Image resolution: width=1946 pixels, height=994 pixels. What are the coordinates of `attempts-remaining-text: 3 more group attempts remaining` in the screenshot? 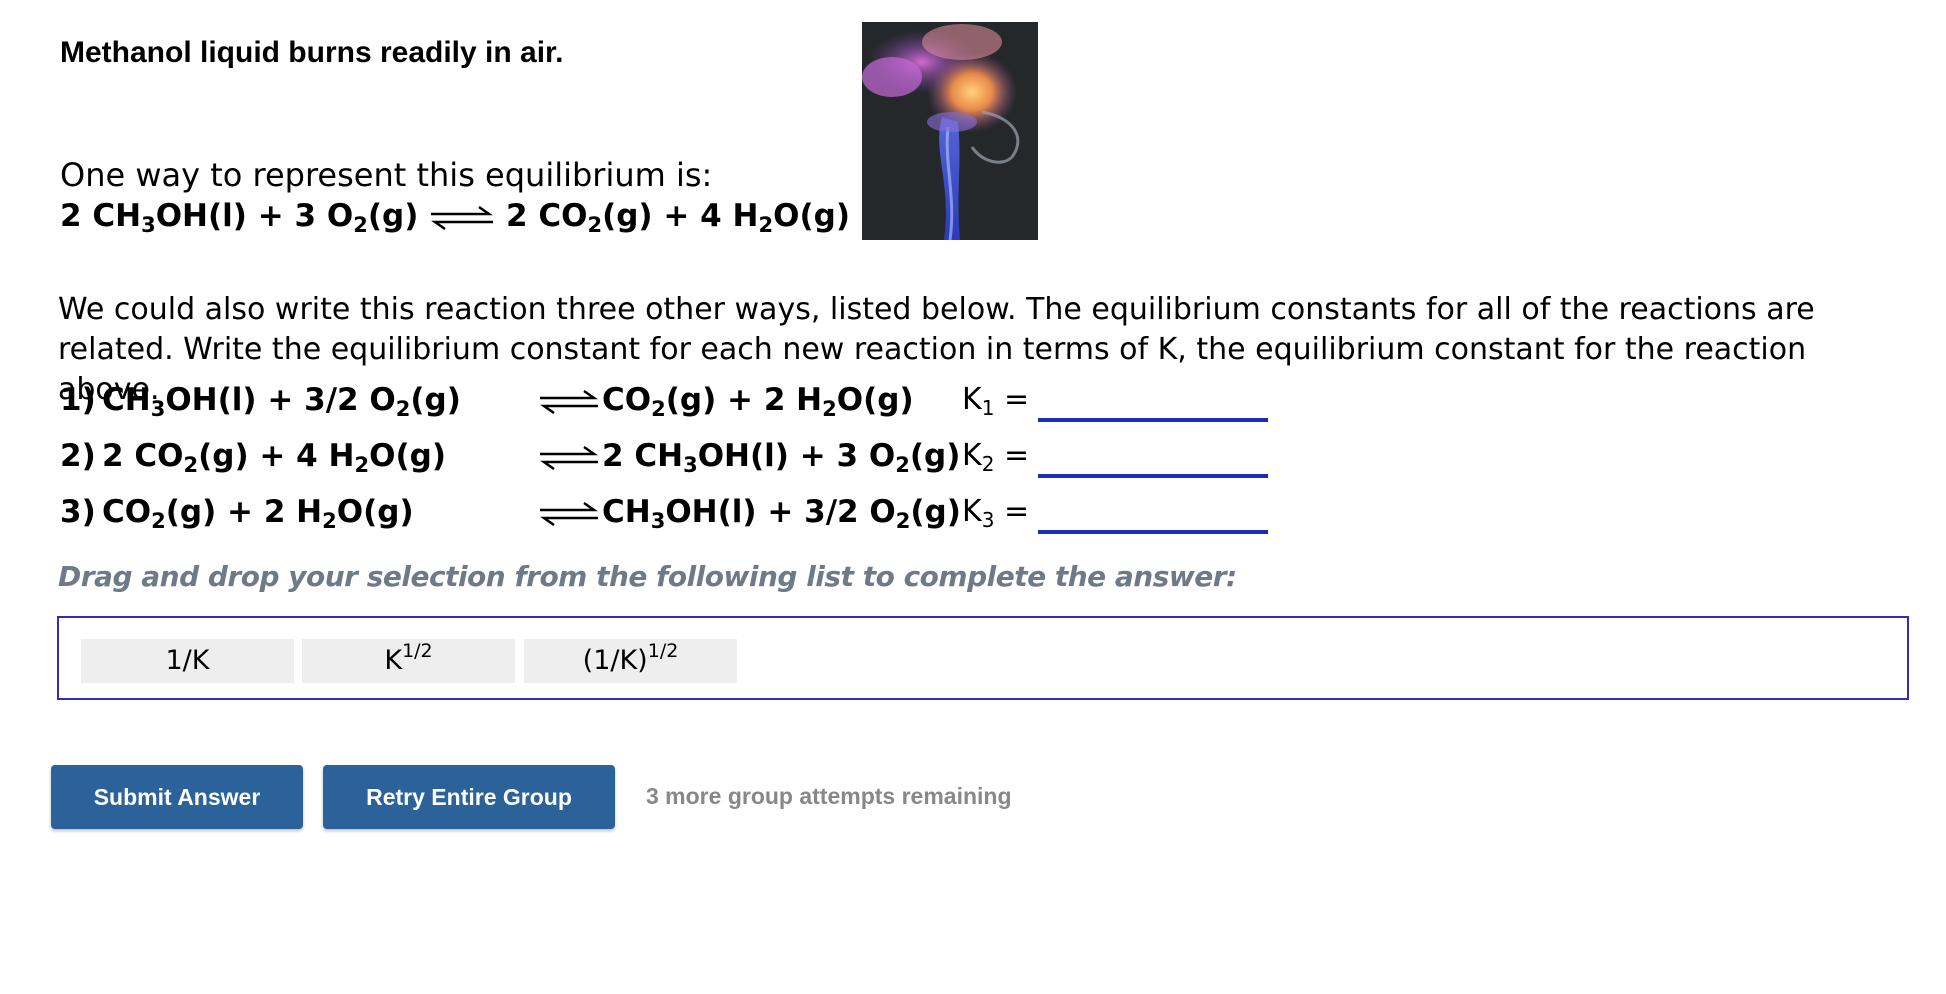 It's located at (829, 796).